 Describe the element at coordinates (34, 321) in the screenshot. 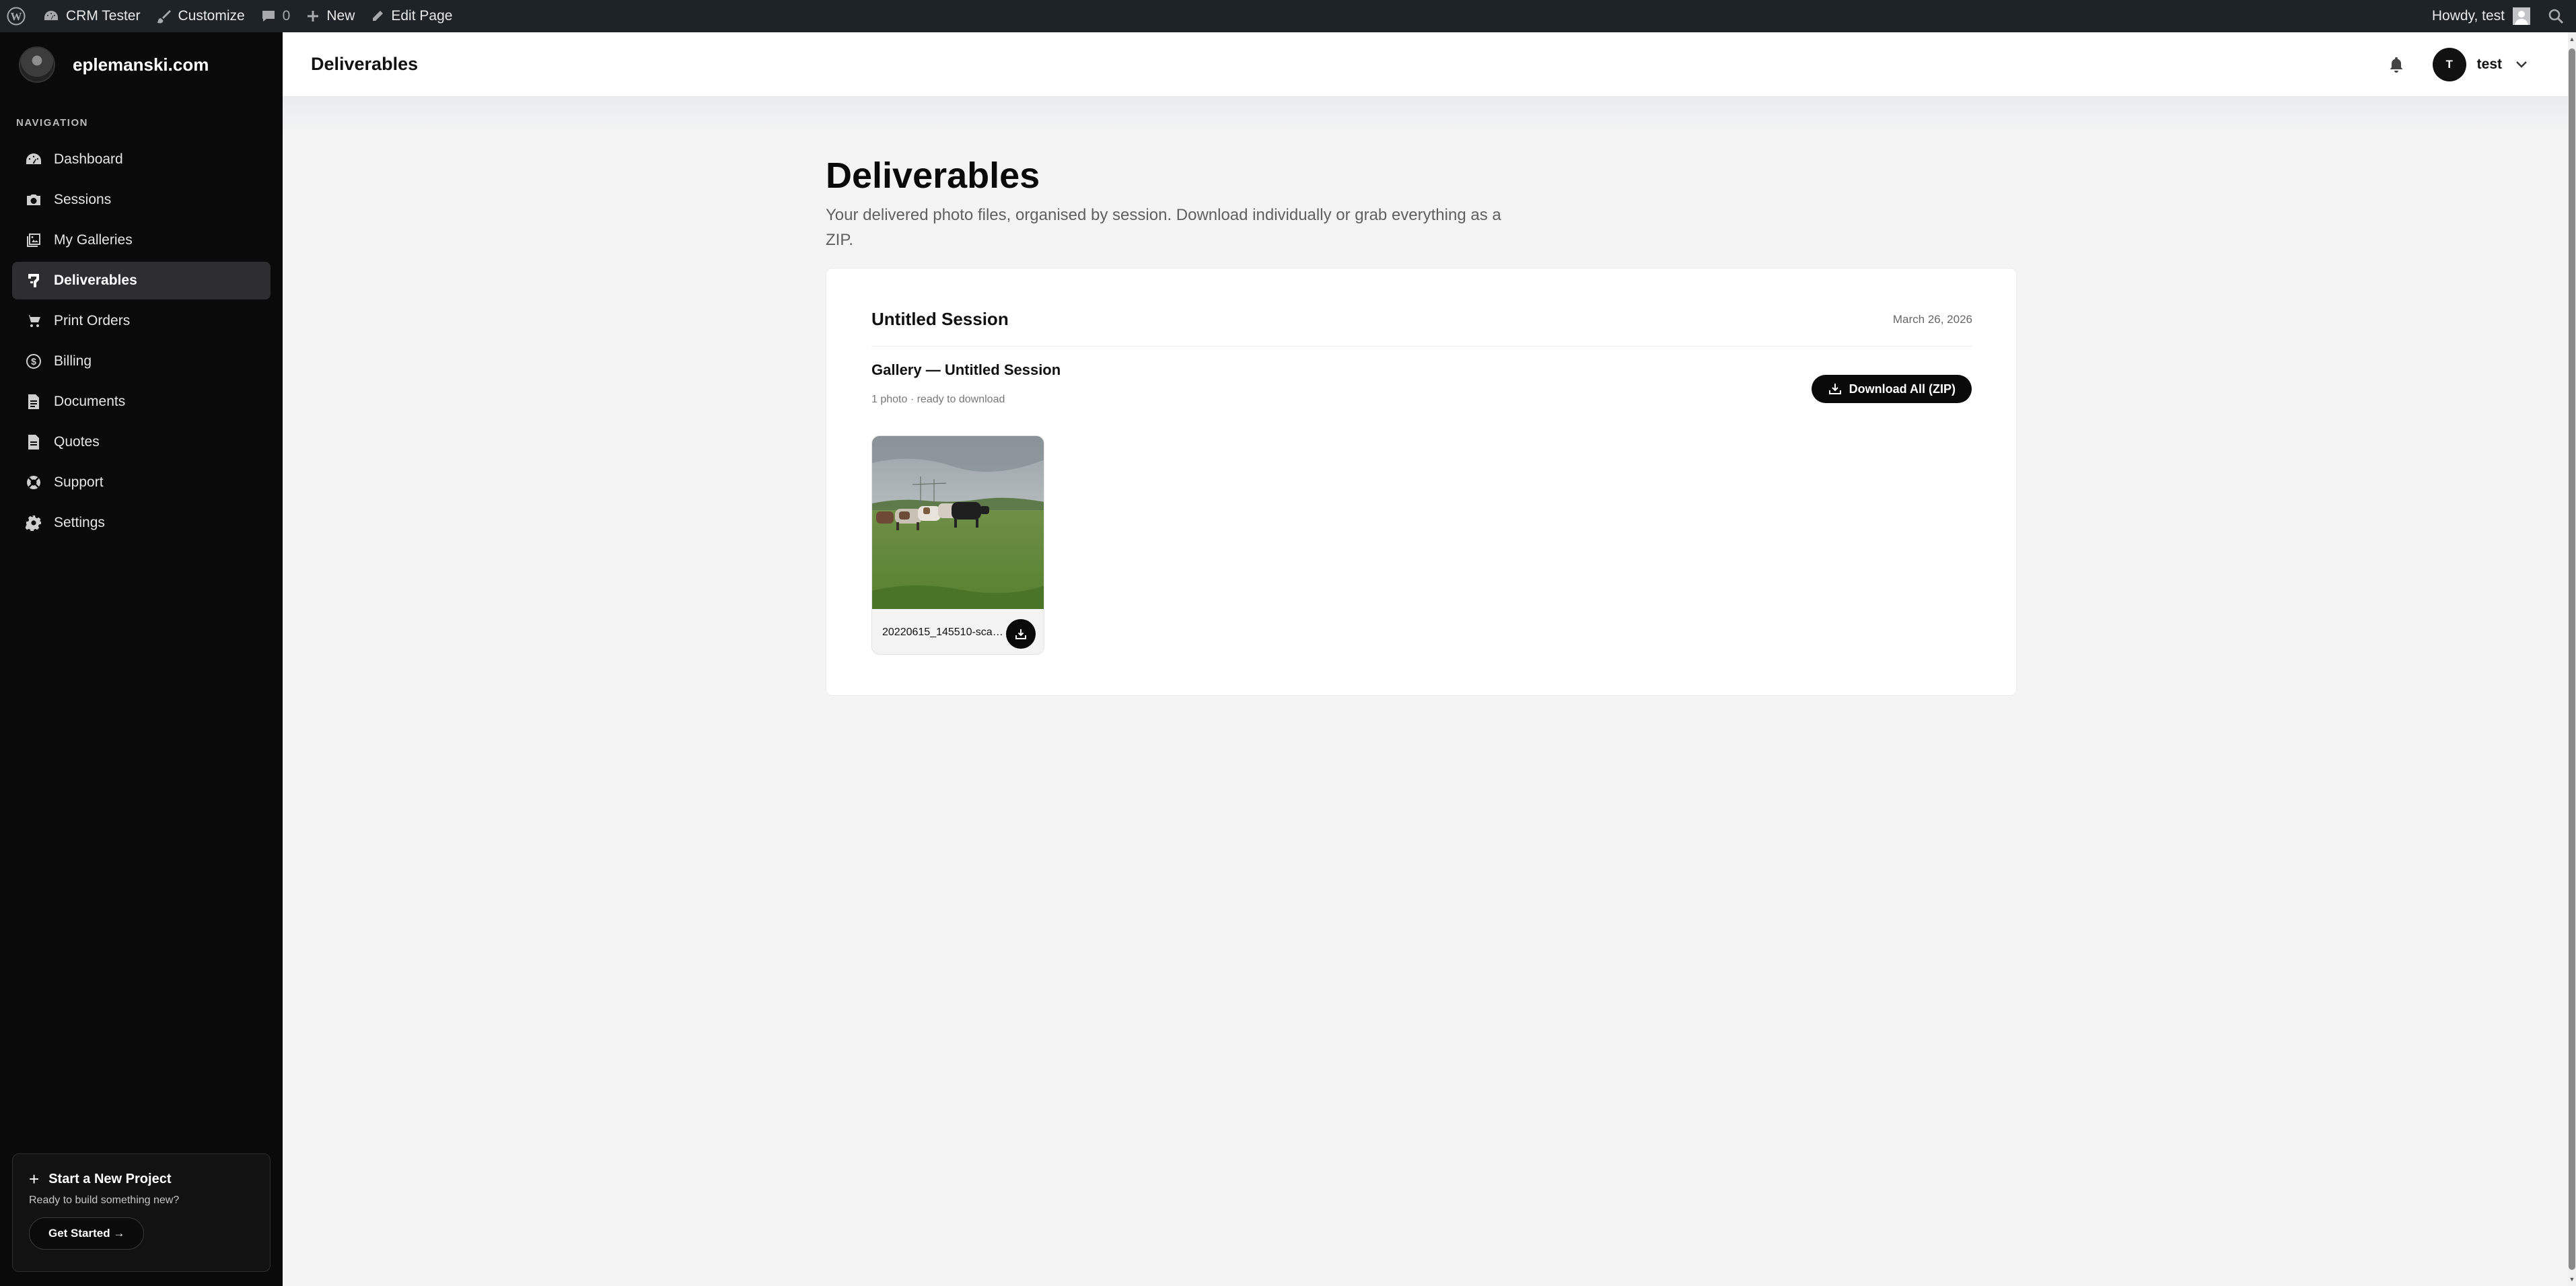

I see `cart-icon` at that location.